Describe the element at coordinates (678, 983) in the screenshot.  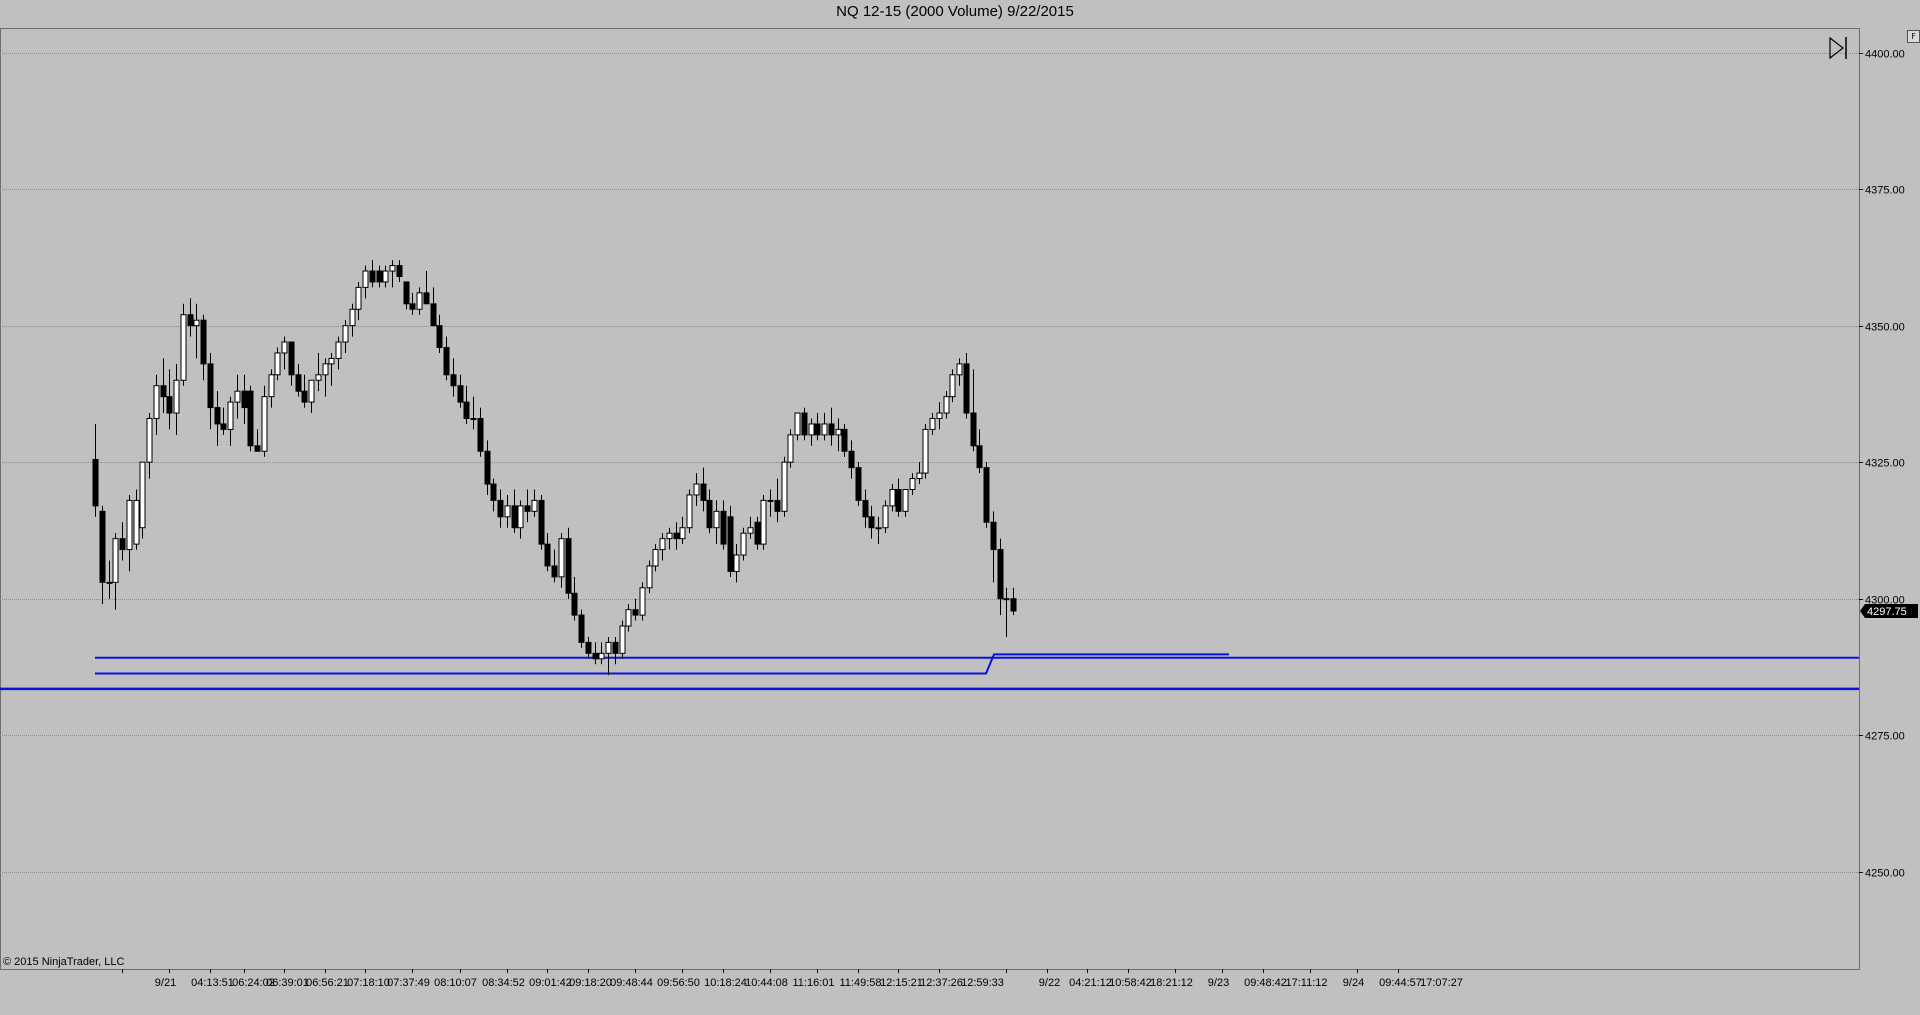
I see `x-tick-label: 09:56:50` at that location.